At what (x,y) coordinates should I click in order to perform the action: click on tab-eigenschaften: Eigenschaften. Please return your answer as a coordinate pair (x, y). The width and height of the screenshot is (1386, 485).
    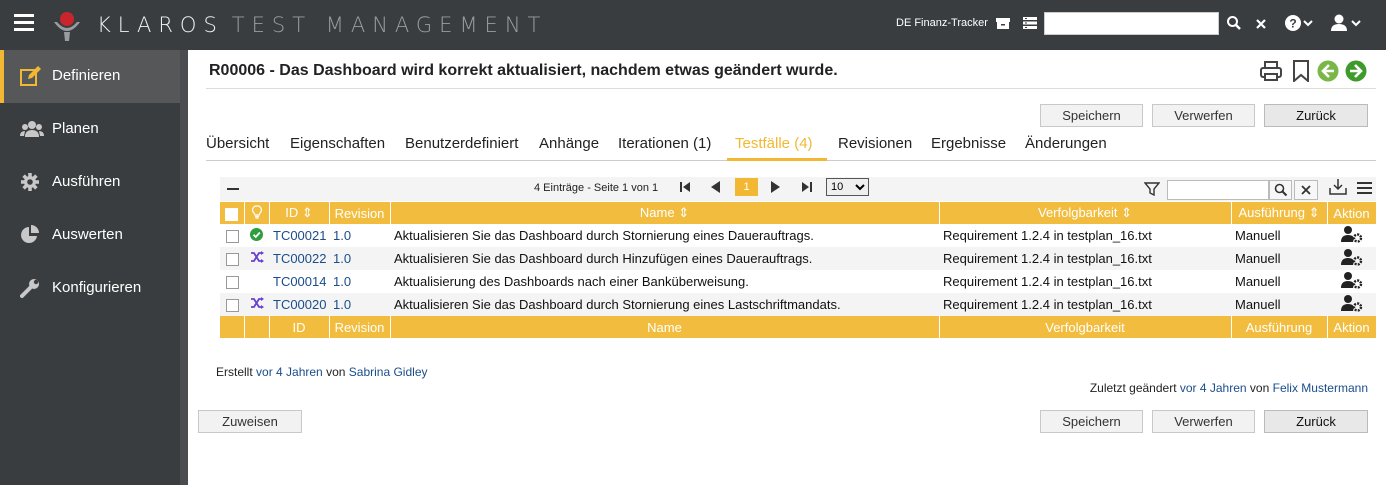
    Looking at the image, I should click on (337, 143).